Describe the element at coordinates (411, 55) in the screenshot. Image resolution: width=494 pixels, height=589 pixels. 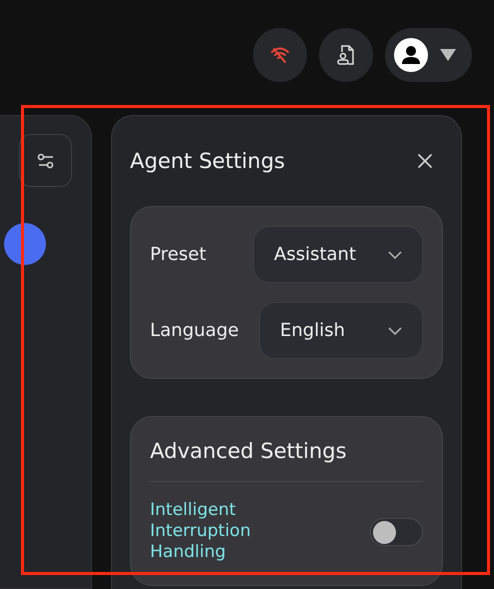
I see `avatar-icon` at that location.